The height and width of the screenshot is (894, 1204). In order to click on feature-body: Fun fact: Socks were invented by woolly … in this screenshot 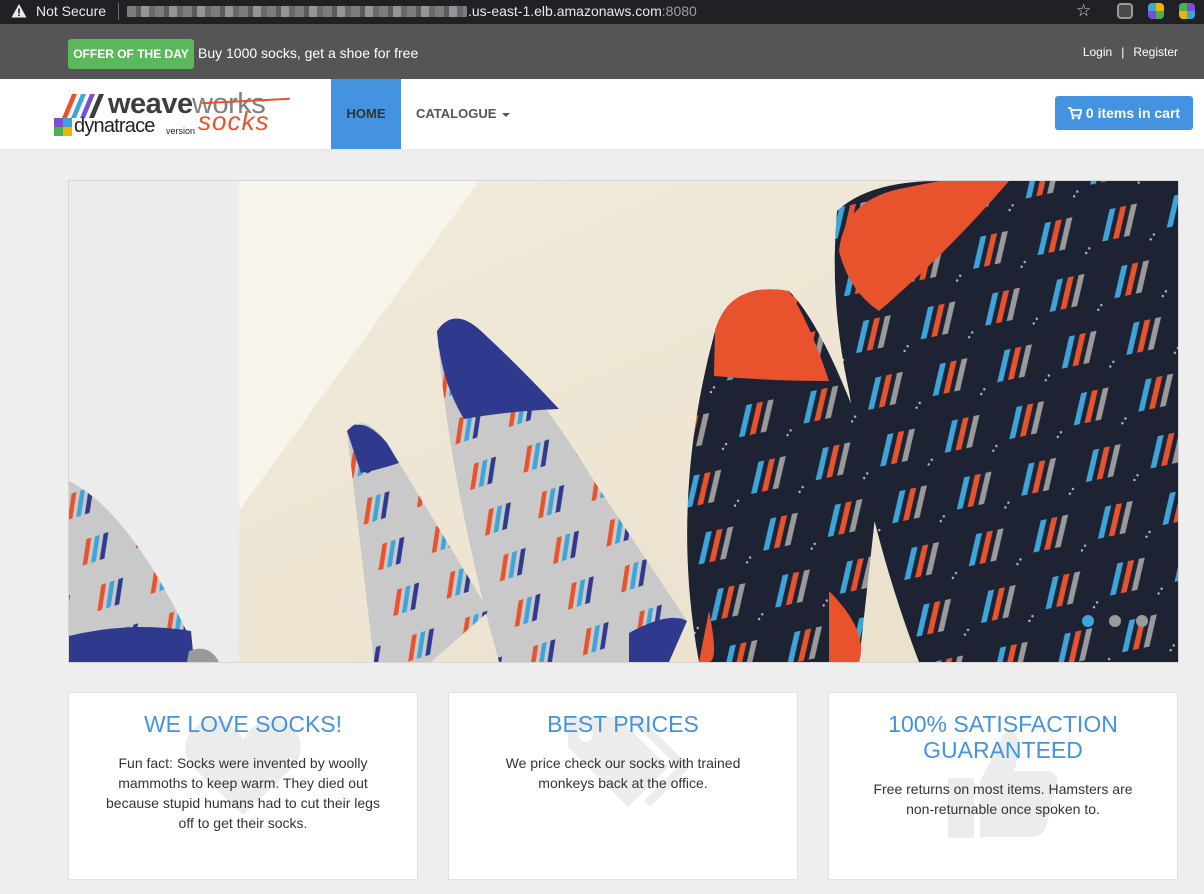, I will do `click(243, 793)`.